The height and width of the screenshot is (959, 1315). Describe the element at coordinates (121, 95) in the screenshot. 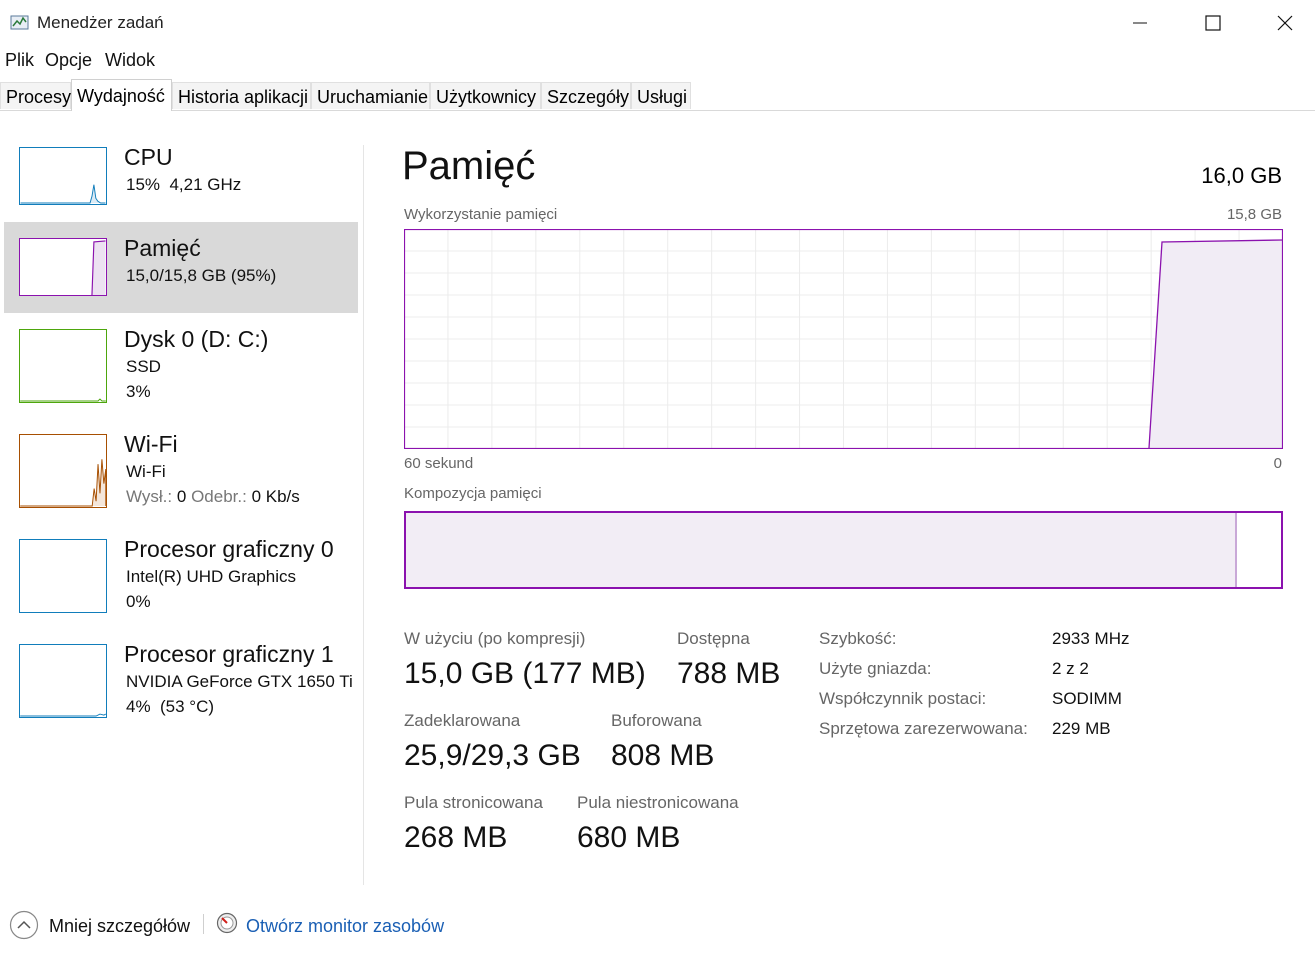

I see `tab-performance: Wydajność` at that location.